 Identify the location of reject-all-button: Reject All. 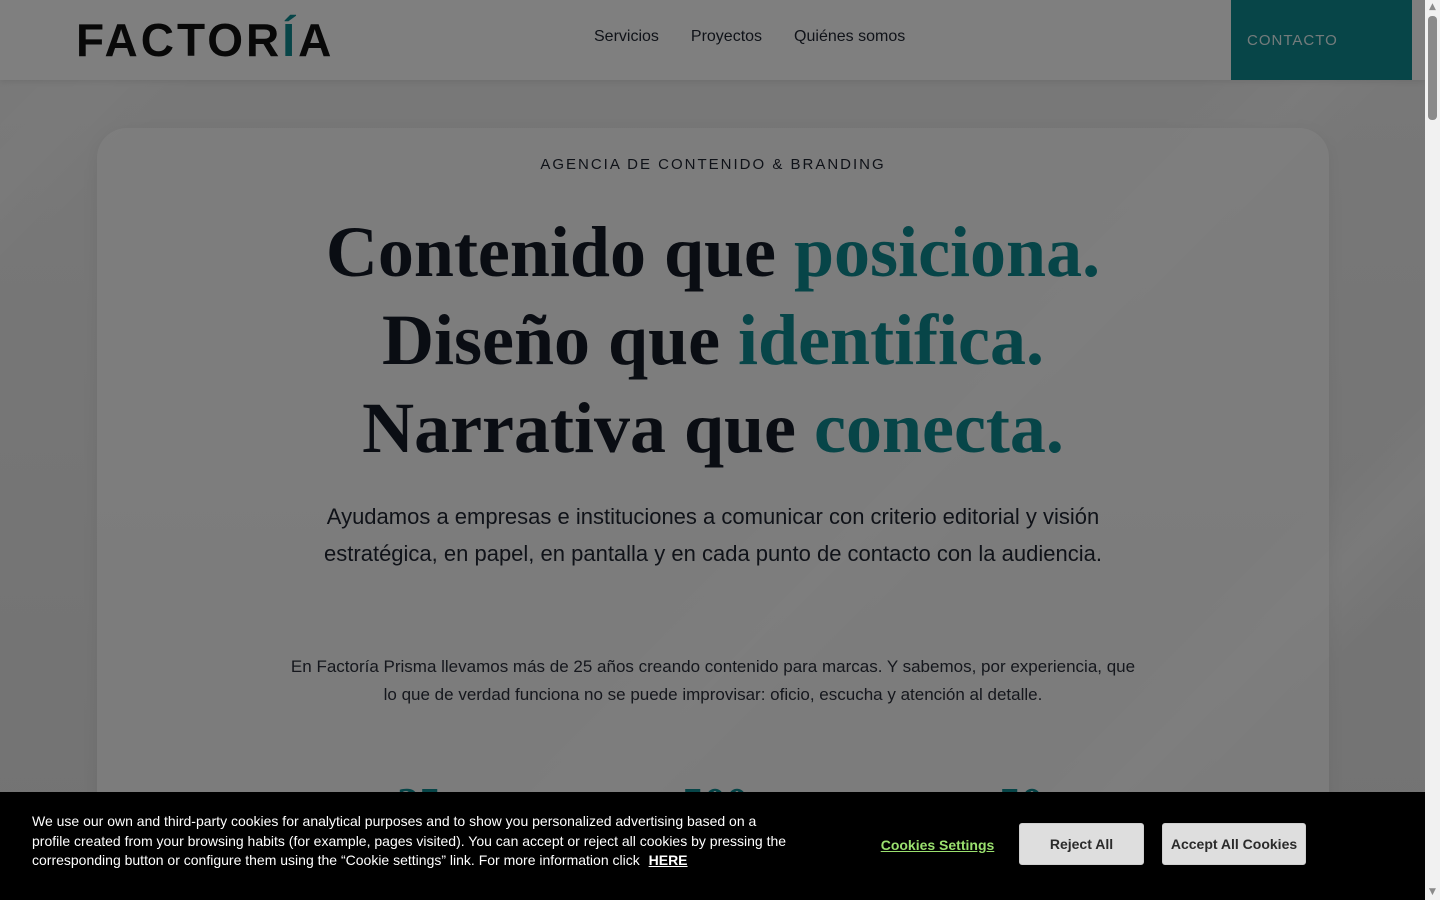
(1081, 844).